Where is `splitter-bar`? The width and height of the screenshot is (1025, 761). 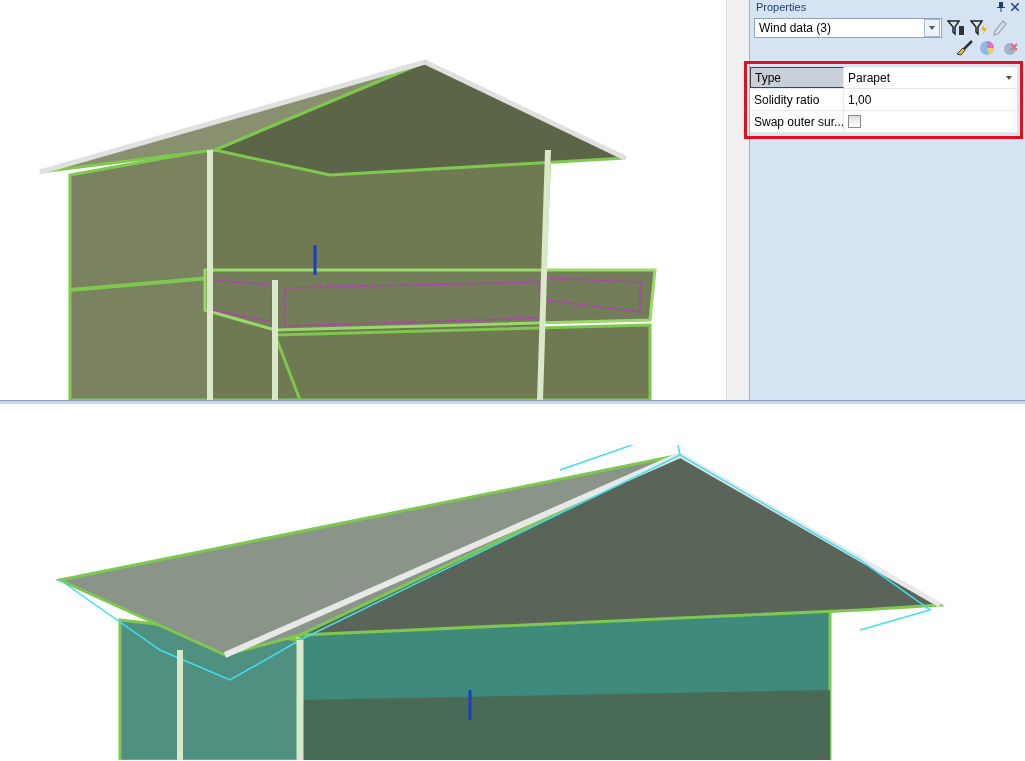 splitter-bar is located at coordinates (737, 200).